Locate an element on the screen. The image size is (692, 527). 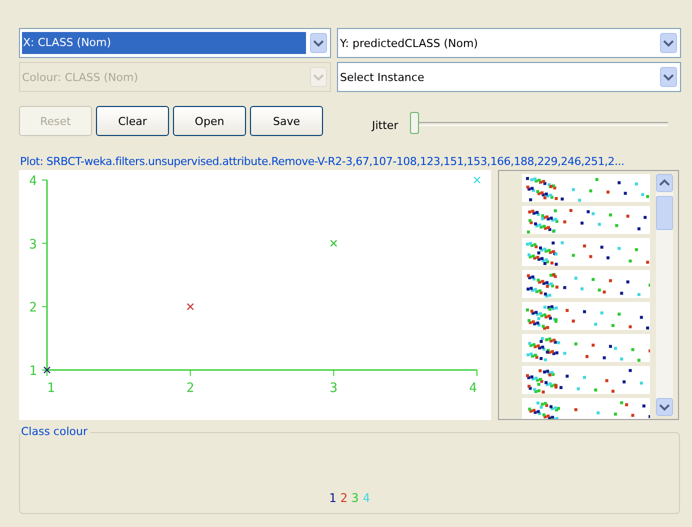
x-tick-label: 4 is located at coordinates (473, 388).